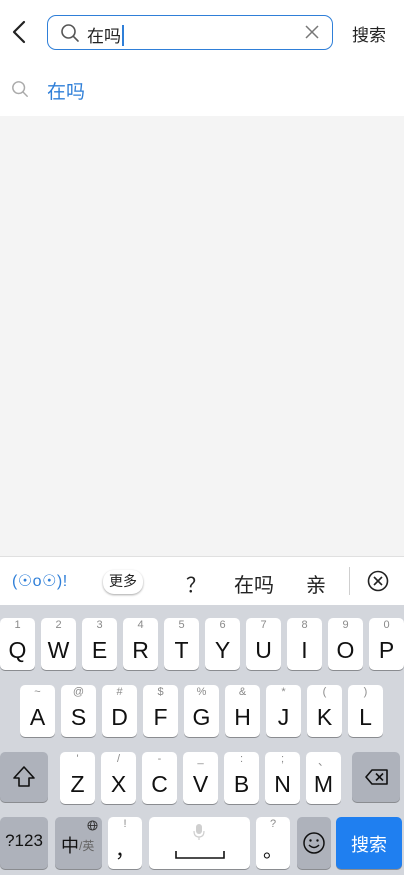 The image size is (404, 875). I want to click on emoji-key, so click(314, 843).